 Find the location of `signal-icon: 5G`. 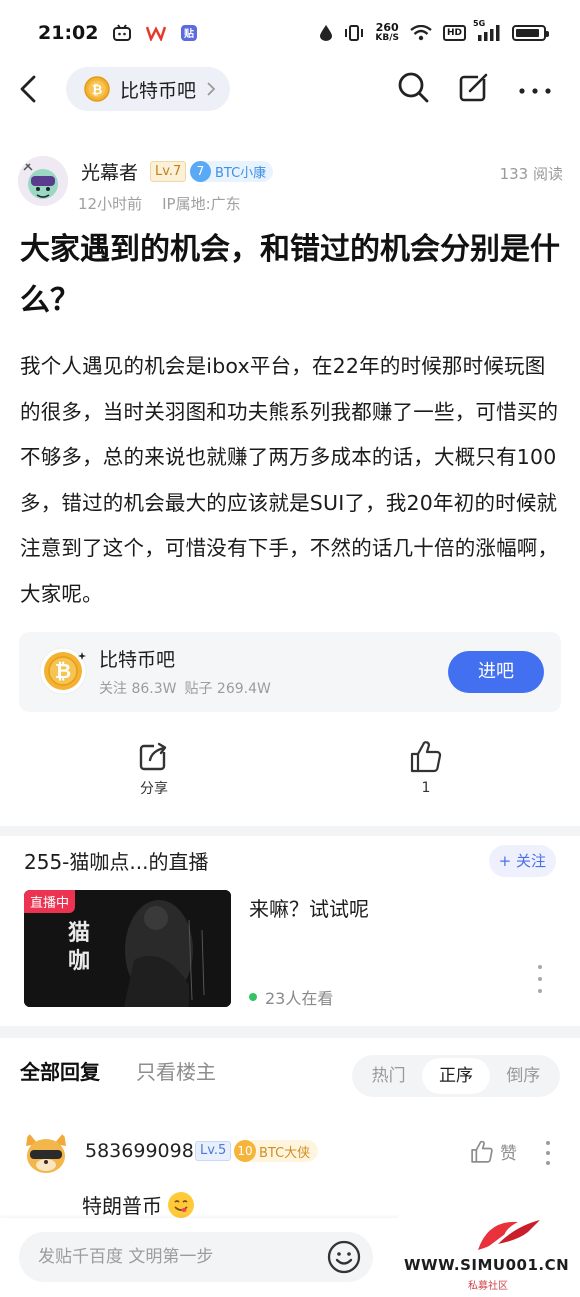

signal-icon: 5G is located at coordinates (487, 30).